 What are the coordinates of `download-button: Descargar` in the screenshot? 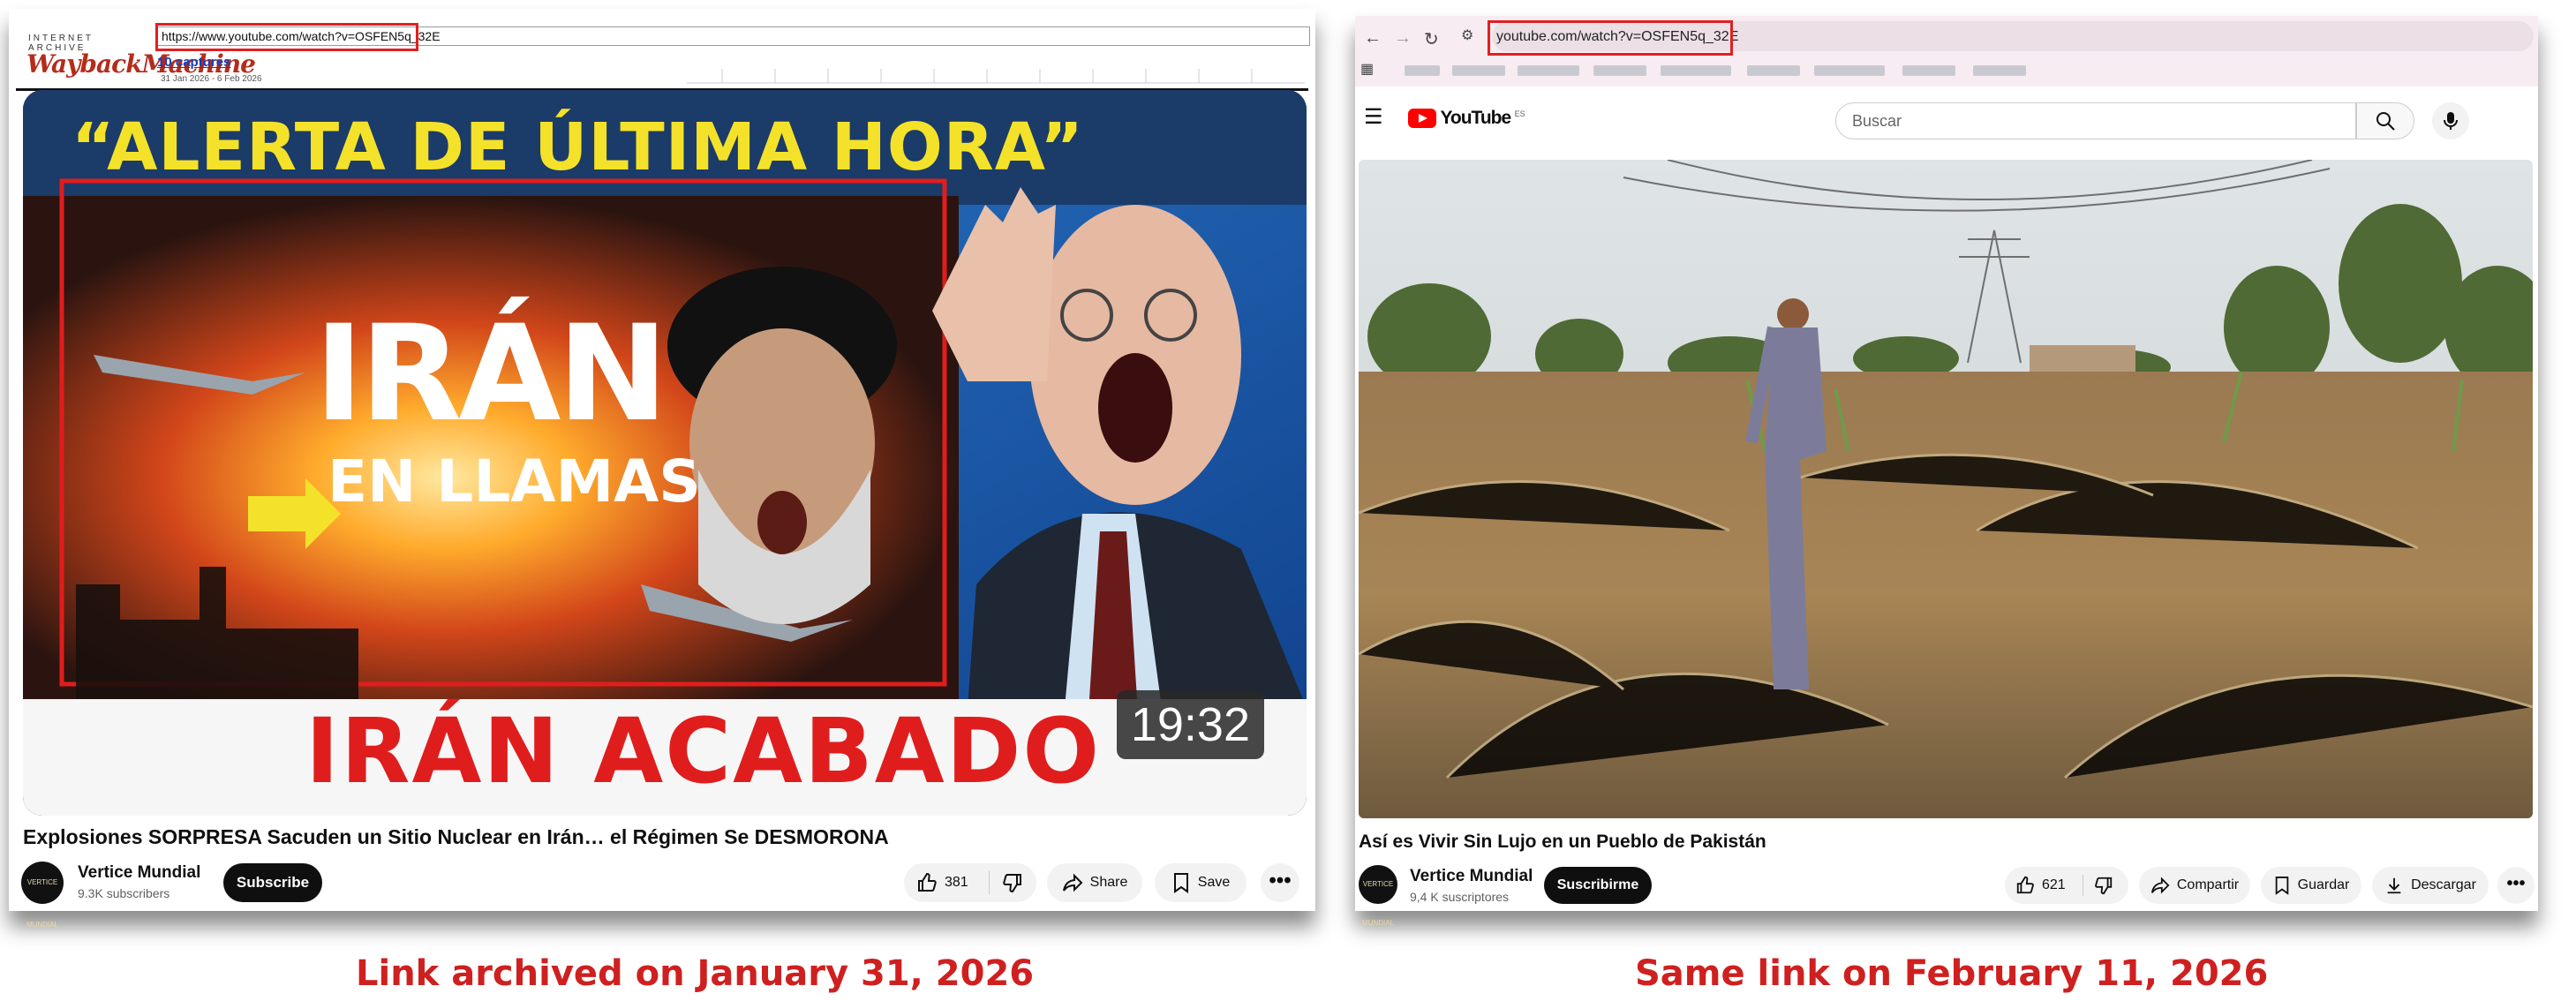 It's located at (2431, 886).